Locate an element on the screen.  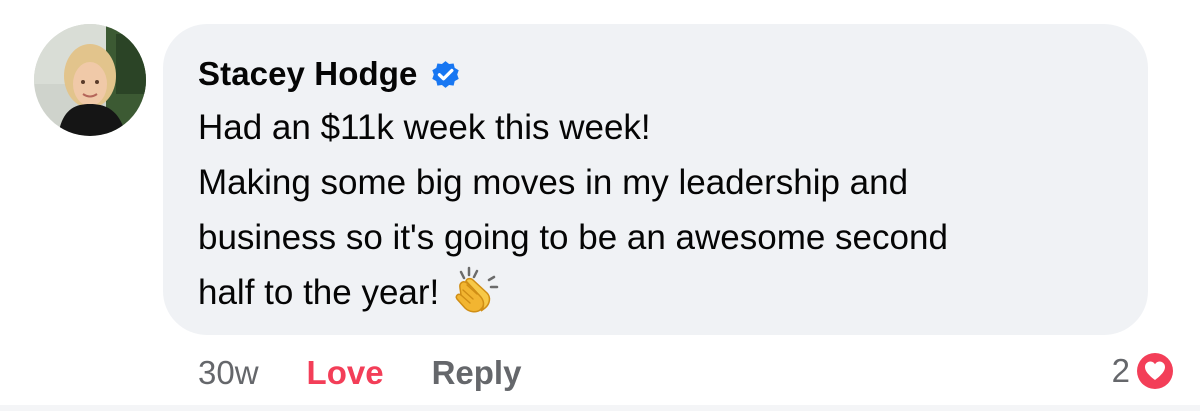
comment-last-line: half to the year! is located at coordinates (668, 292).